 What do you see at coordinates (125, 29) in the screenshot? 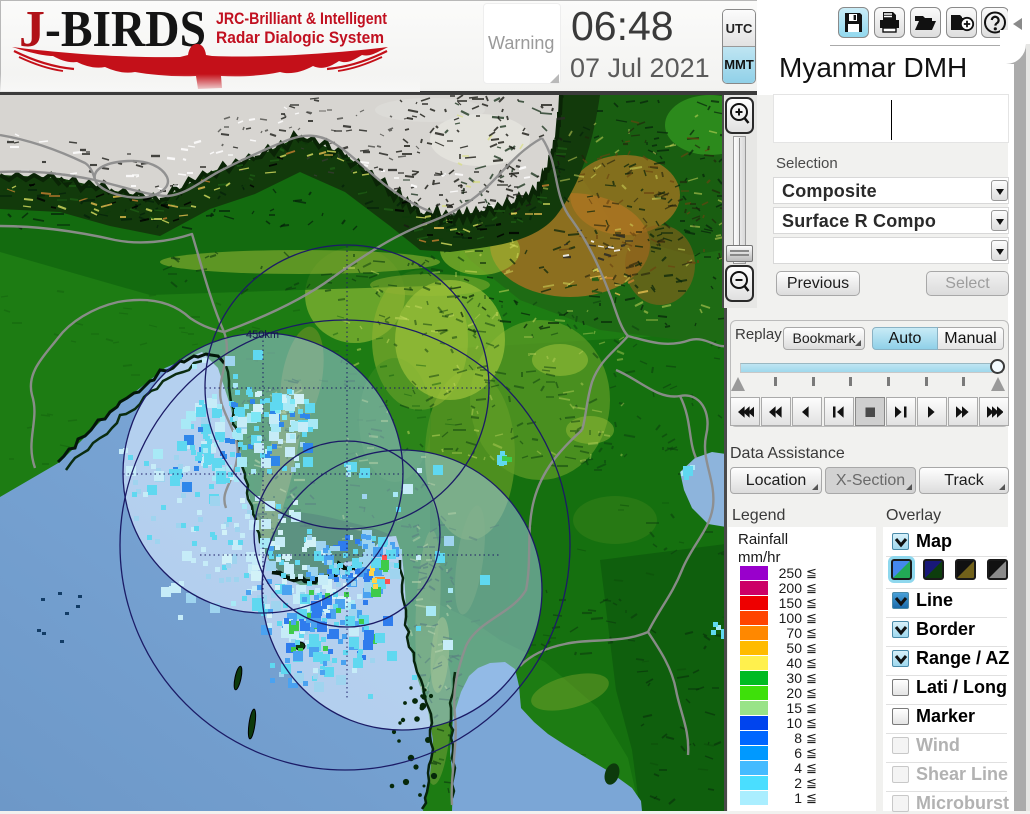
I see `svg-text: -BIRDS` at bounding box center [125, 29].